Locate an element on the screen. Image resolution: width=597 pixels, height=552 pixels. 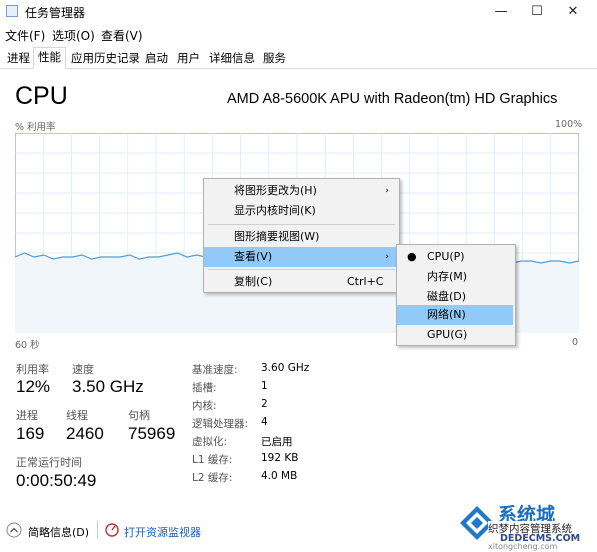
watermark-logo: 系统城 织梦内容管理系统 DEDECMS.COM xitongcheng.com is located at coordinates (527, 526).